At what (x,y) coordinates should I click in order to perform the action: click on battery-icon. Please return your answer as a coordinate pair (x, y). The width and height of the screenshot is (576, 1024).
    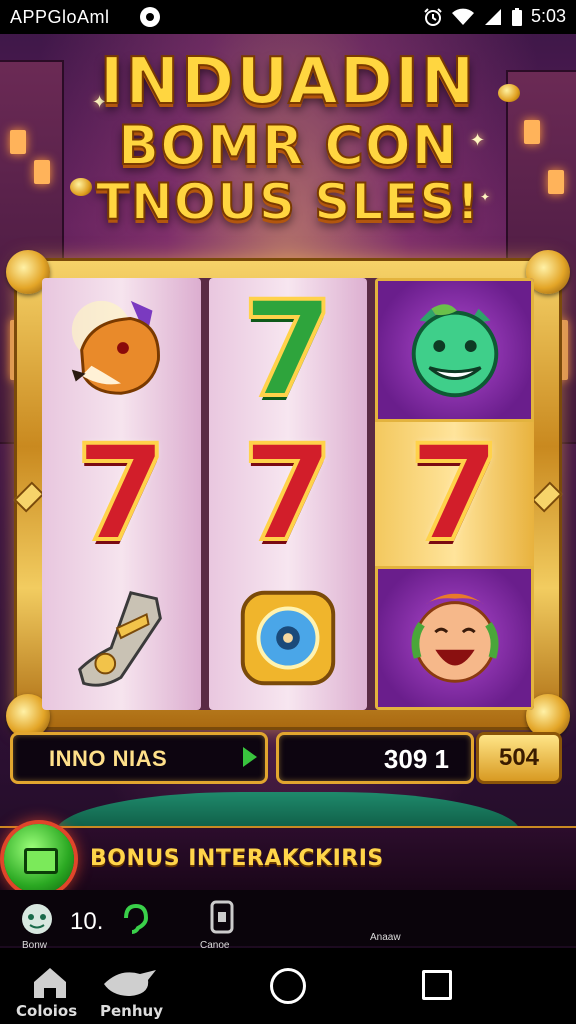
    Looking at the image, I should click on (516, 16).